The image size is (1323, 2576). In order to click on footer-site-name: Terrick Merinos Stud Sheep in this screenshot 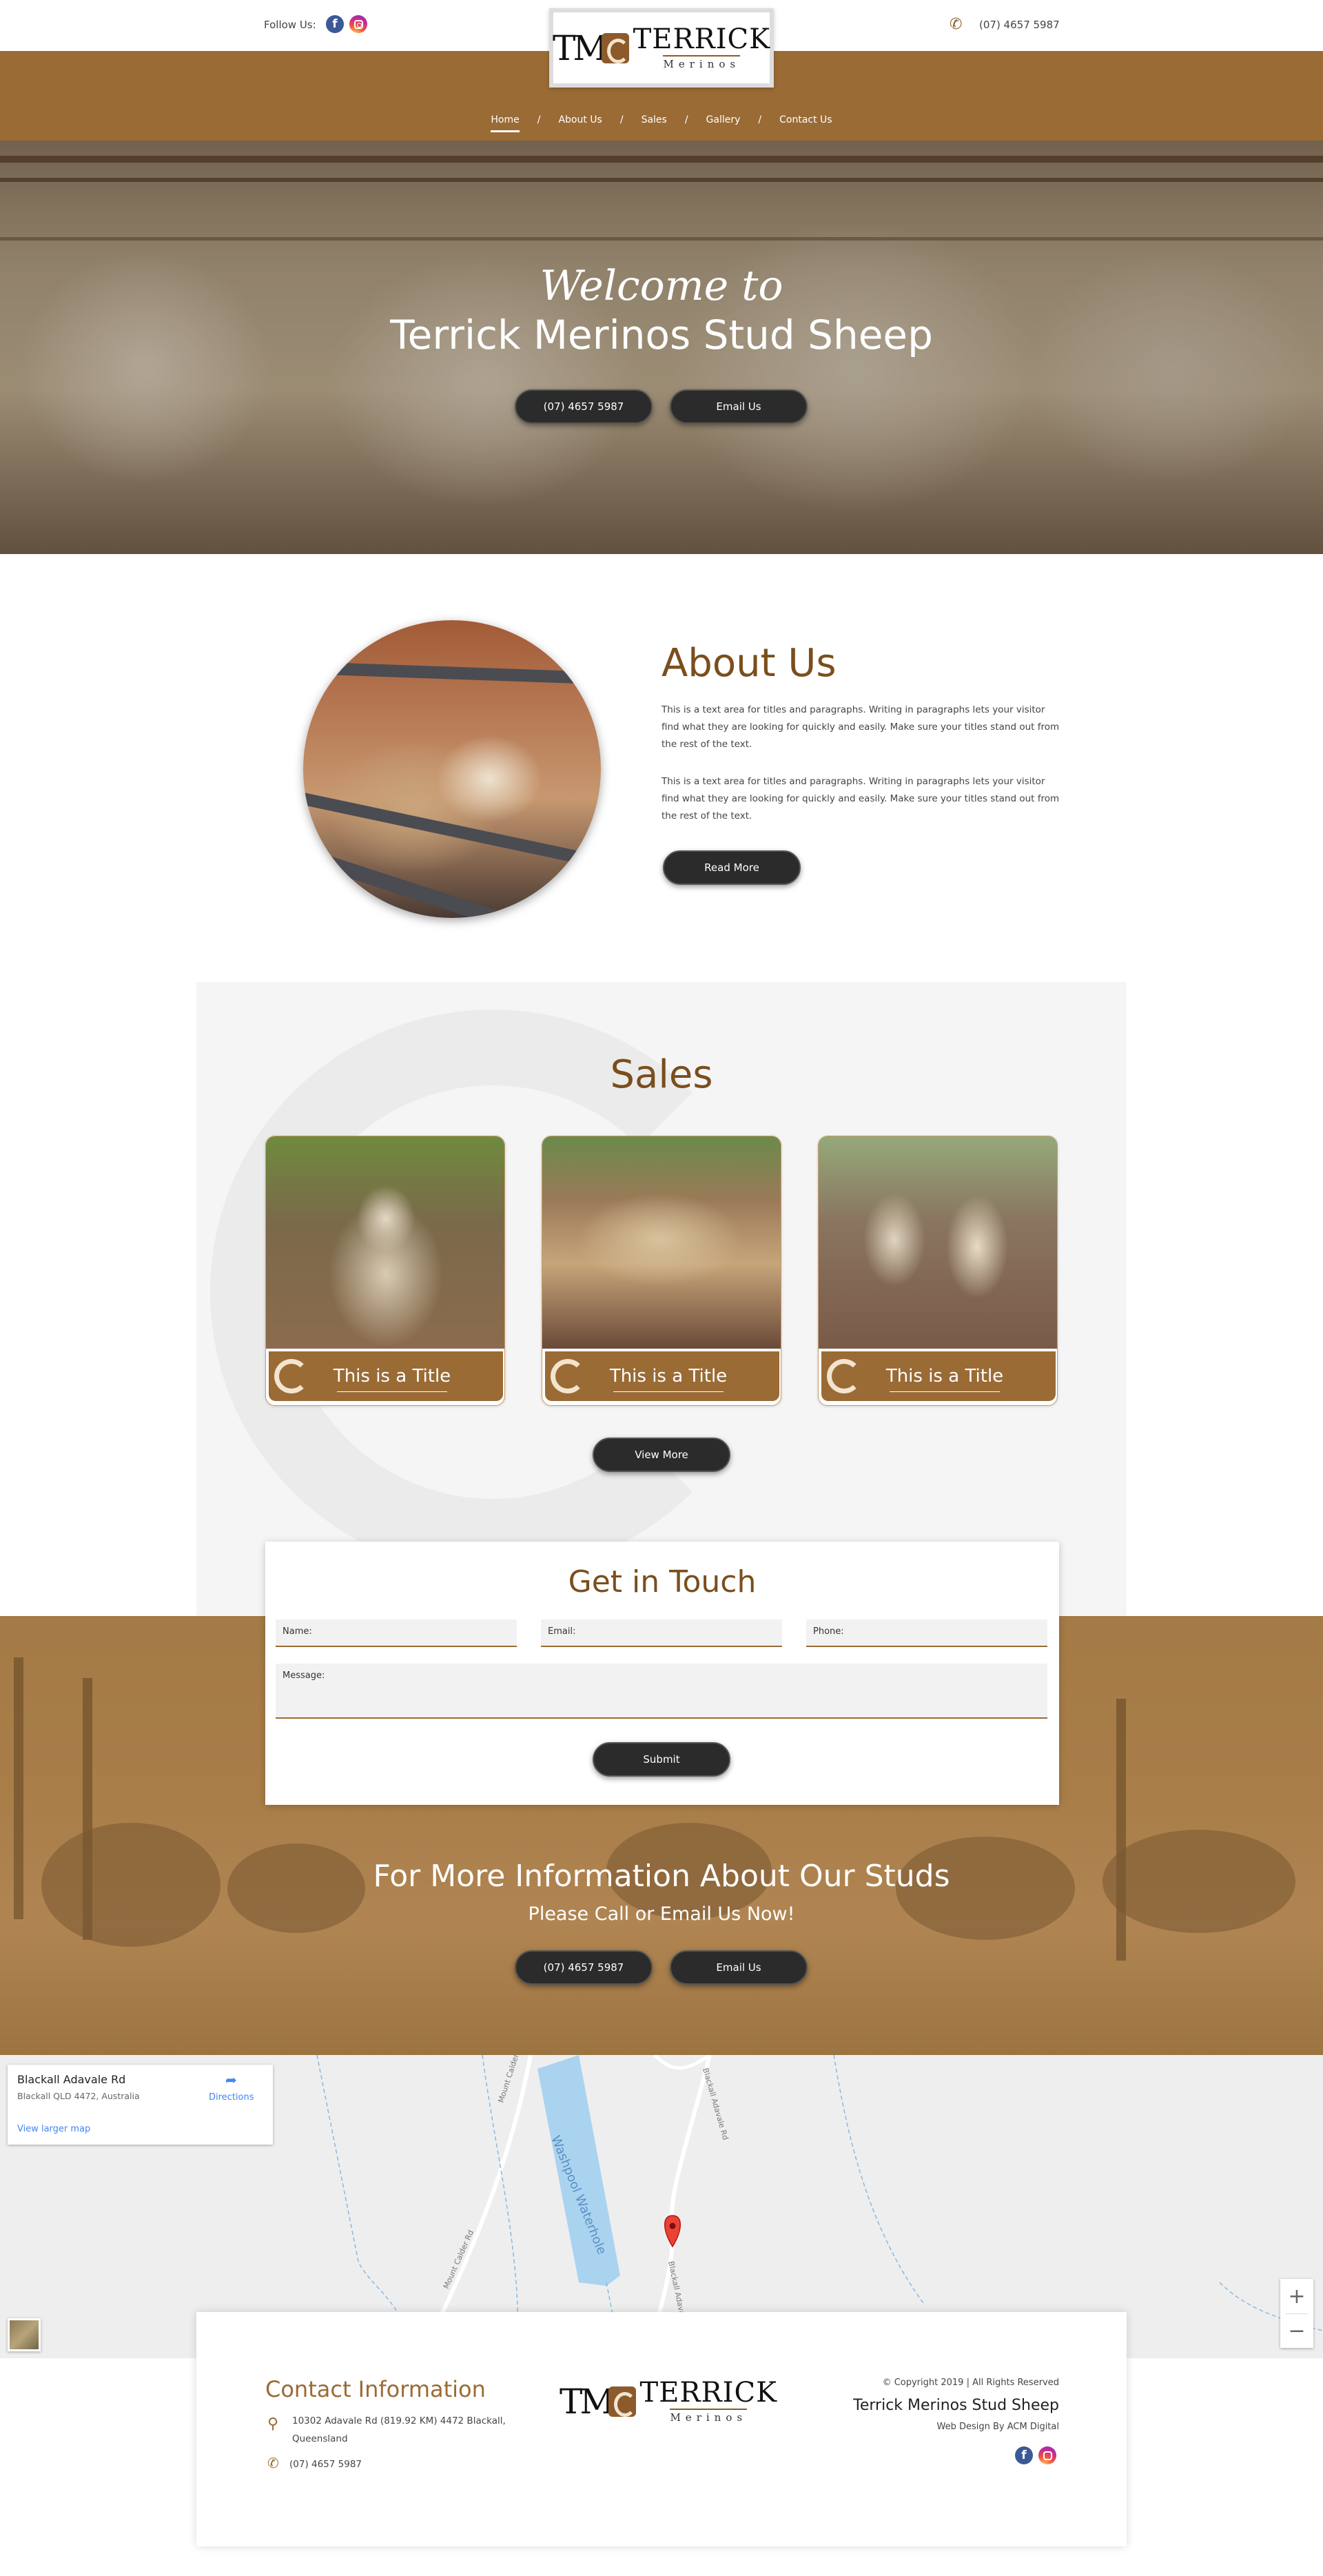, I will do `click(956, 2405)`.